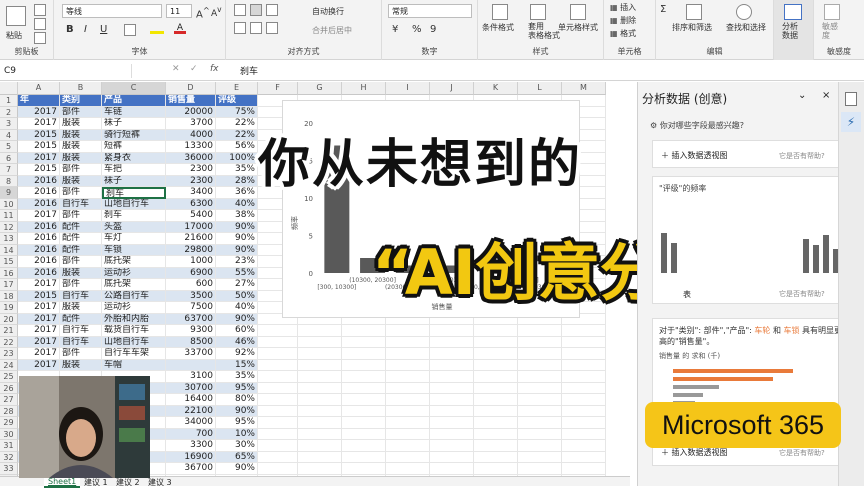 This screenshot has width=864, height=488. Describe the element at coordinates (9, 101) in the screenshot. I see `row-header: 1` at that location.